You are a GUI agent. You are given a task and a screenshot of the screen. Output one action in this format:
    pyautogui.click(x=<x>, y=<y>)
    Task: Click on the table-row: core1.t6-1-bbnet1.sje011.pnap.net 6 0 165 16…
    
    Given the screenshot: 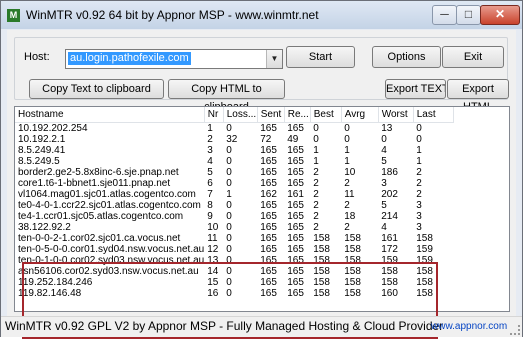 What is the action you would take?
    pyautogui.click(x=234, y=183)
    